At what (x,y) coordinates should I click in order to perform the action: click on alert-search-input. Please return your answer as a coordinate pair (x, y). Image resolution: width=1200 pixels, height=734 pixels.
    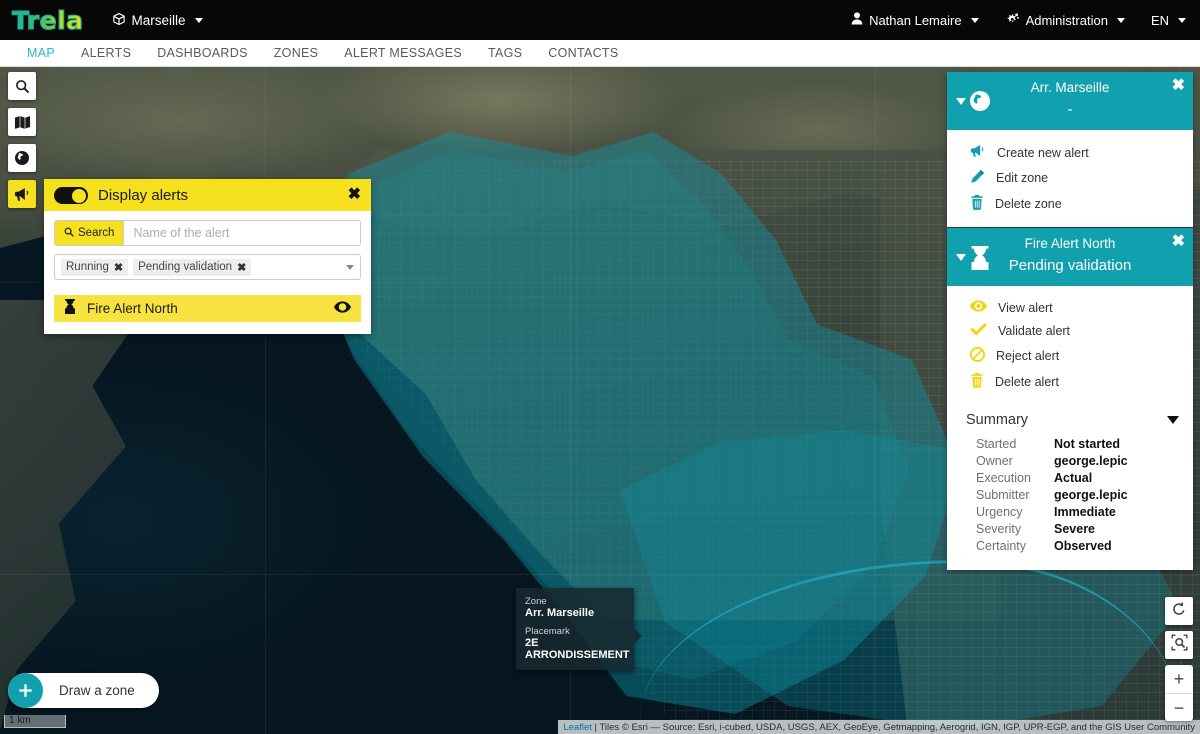
    Looking at the image, I should click on (242, 233).